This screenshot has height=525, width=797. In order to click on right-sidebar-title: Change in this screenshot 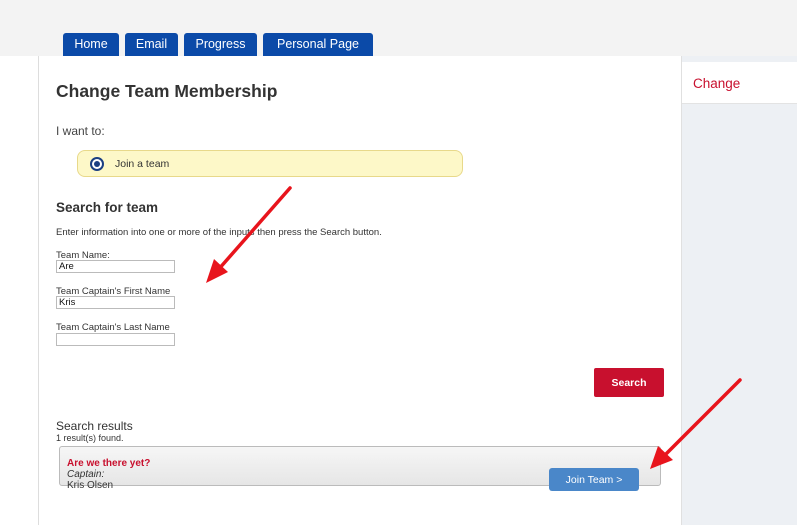, I will do `click(717, 83)`.